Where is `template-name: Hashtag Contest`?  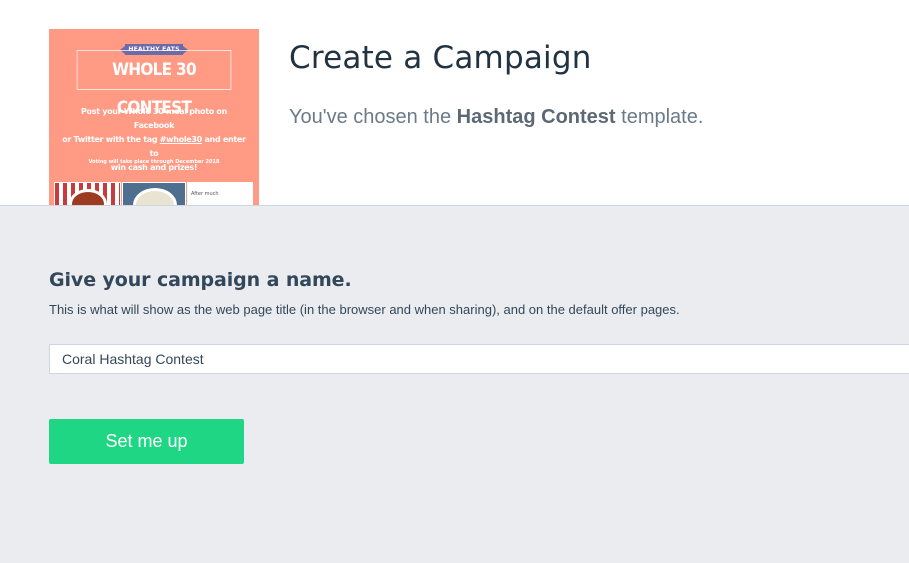 template-name: Hashtag Contest is located at coordinates (536, 117).